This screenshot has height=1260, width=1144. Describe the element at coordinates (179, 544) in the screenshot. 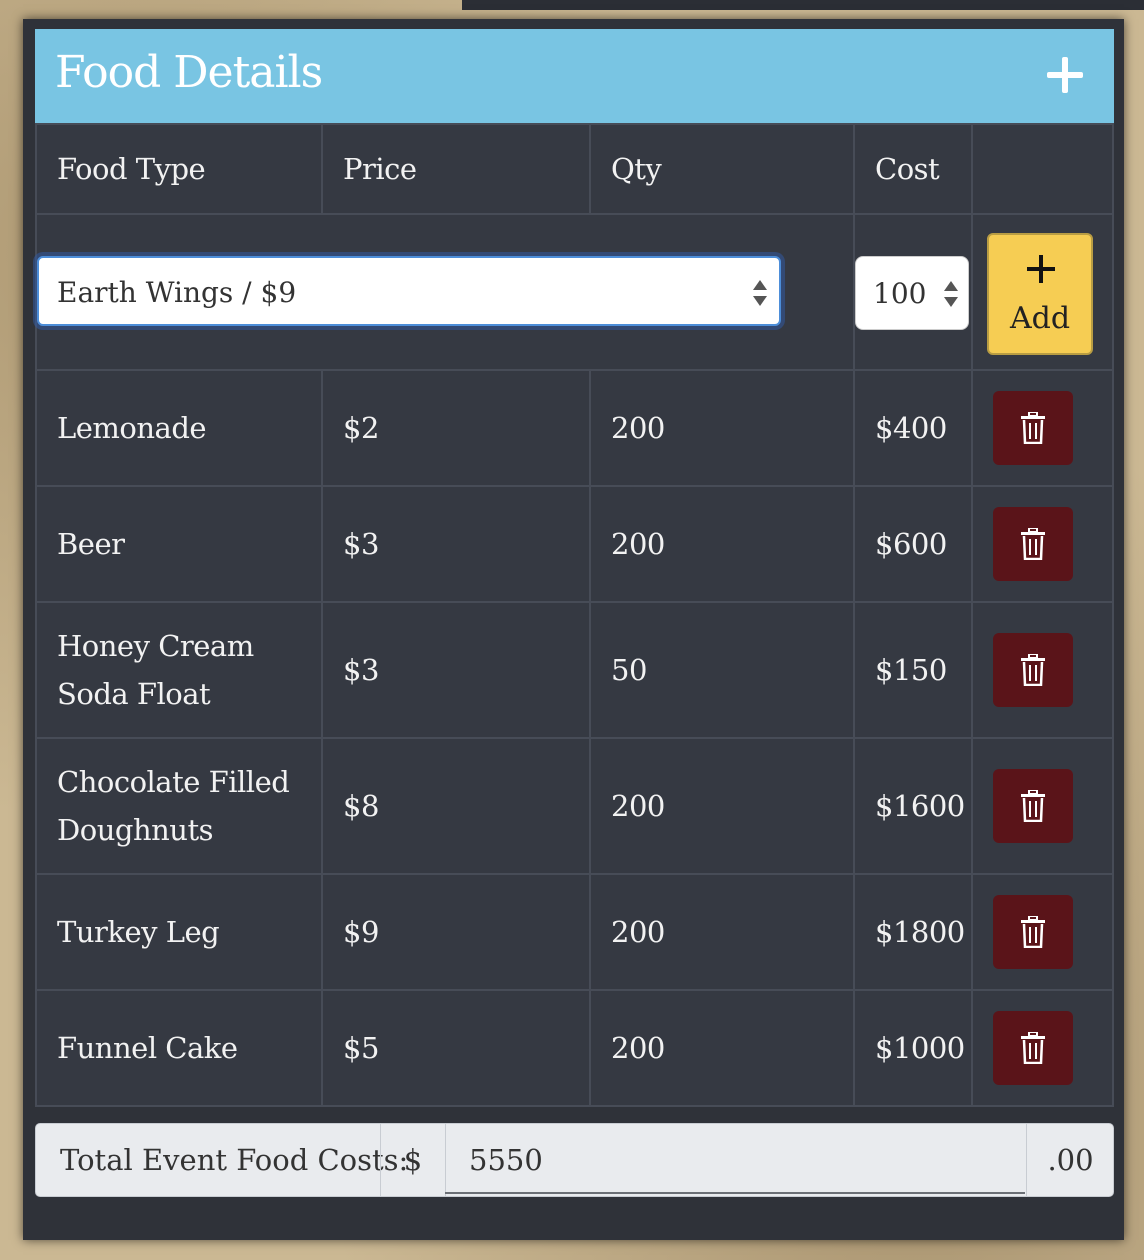

I see `food-name: Beer` at that location.